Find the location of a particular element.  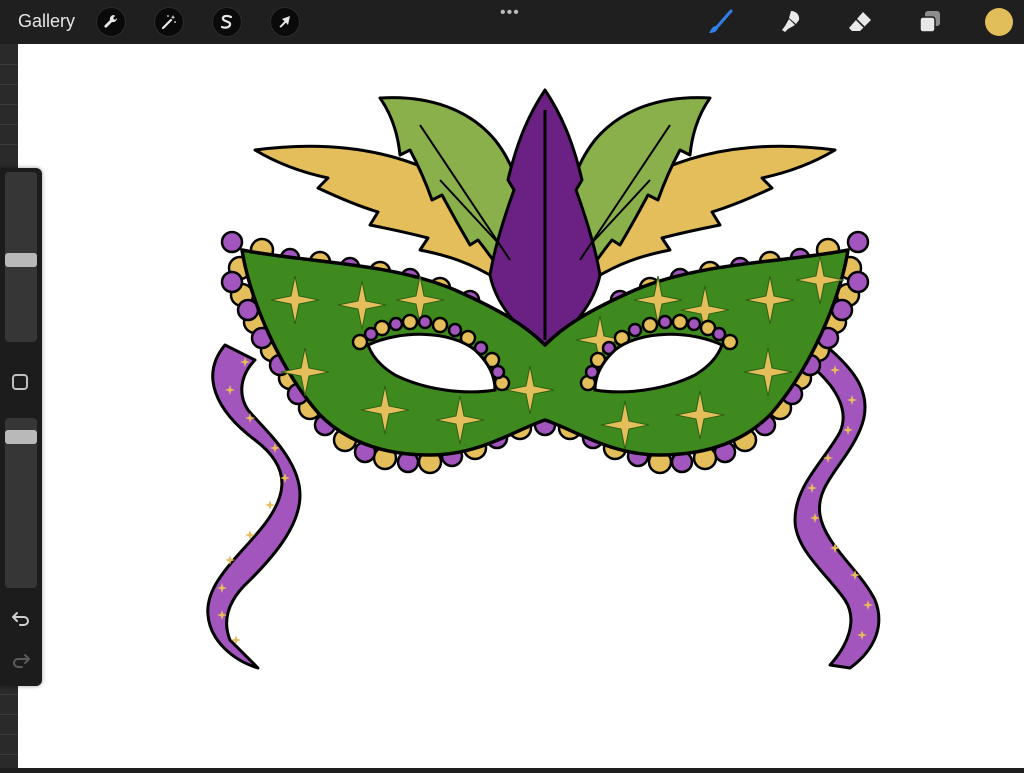

selection-button is located at coordinates (227, 22).